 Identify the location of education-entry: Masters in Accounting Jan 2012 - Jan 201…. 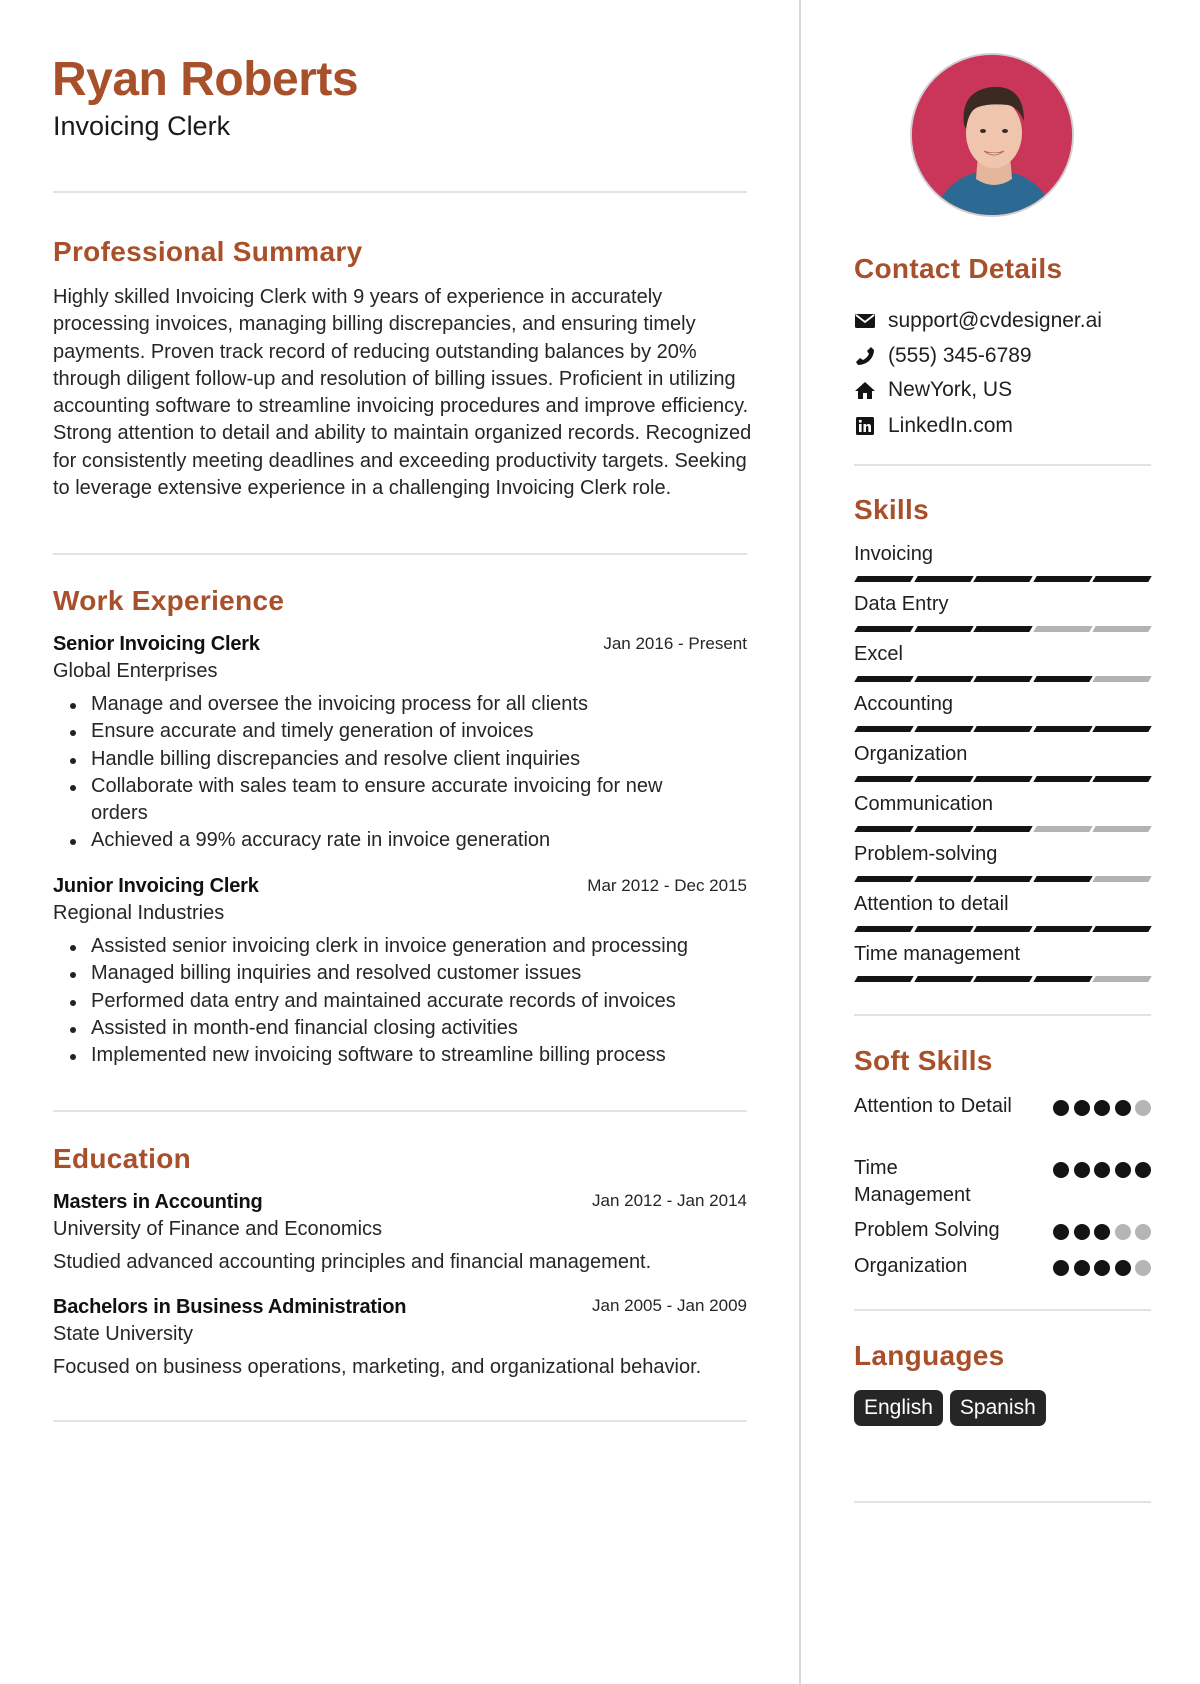
(400, 1232).